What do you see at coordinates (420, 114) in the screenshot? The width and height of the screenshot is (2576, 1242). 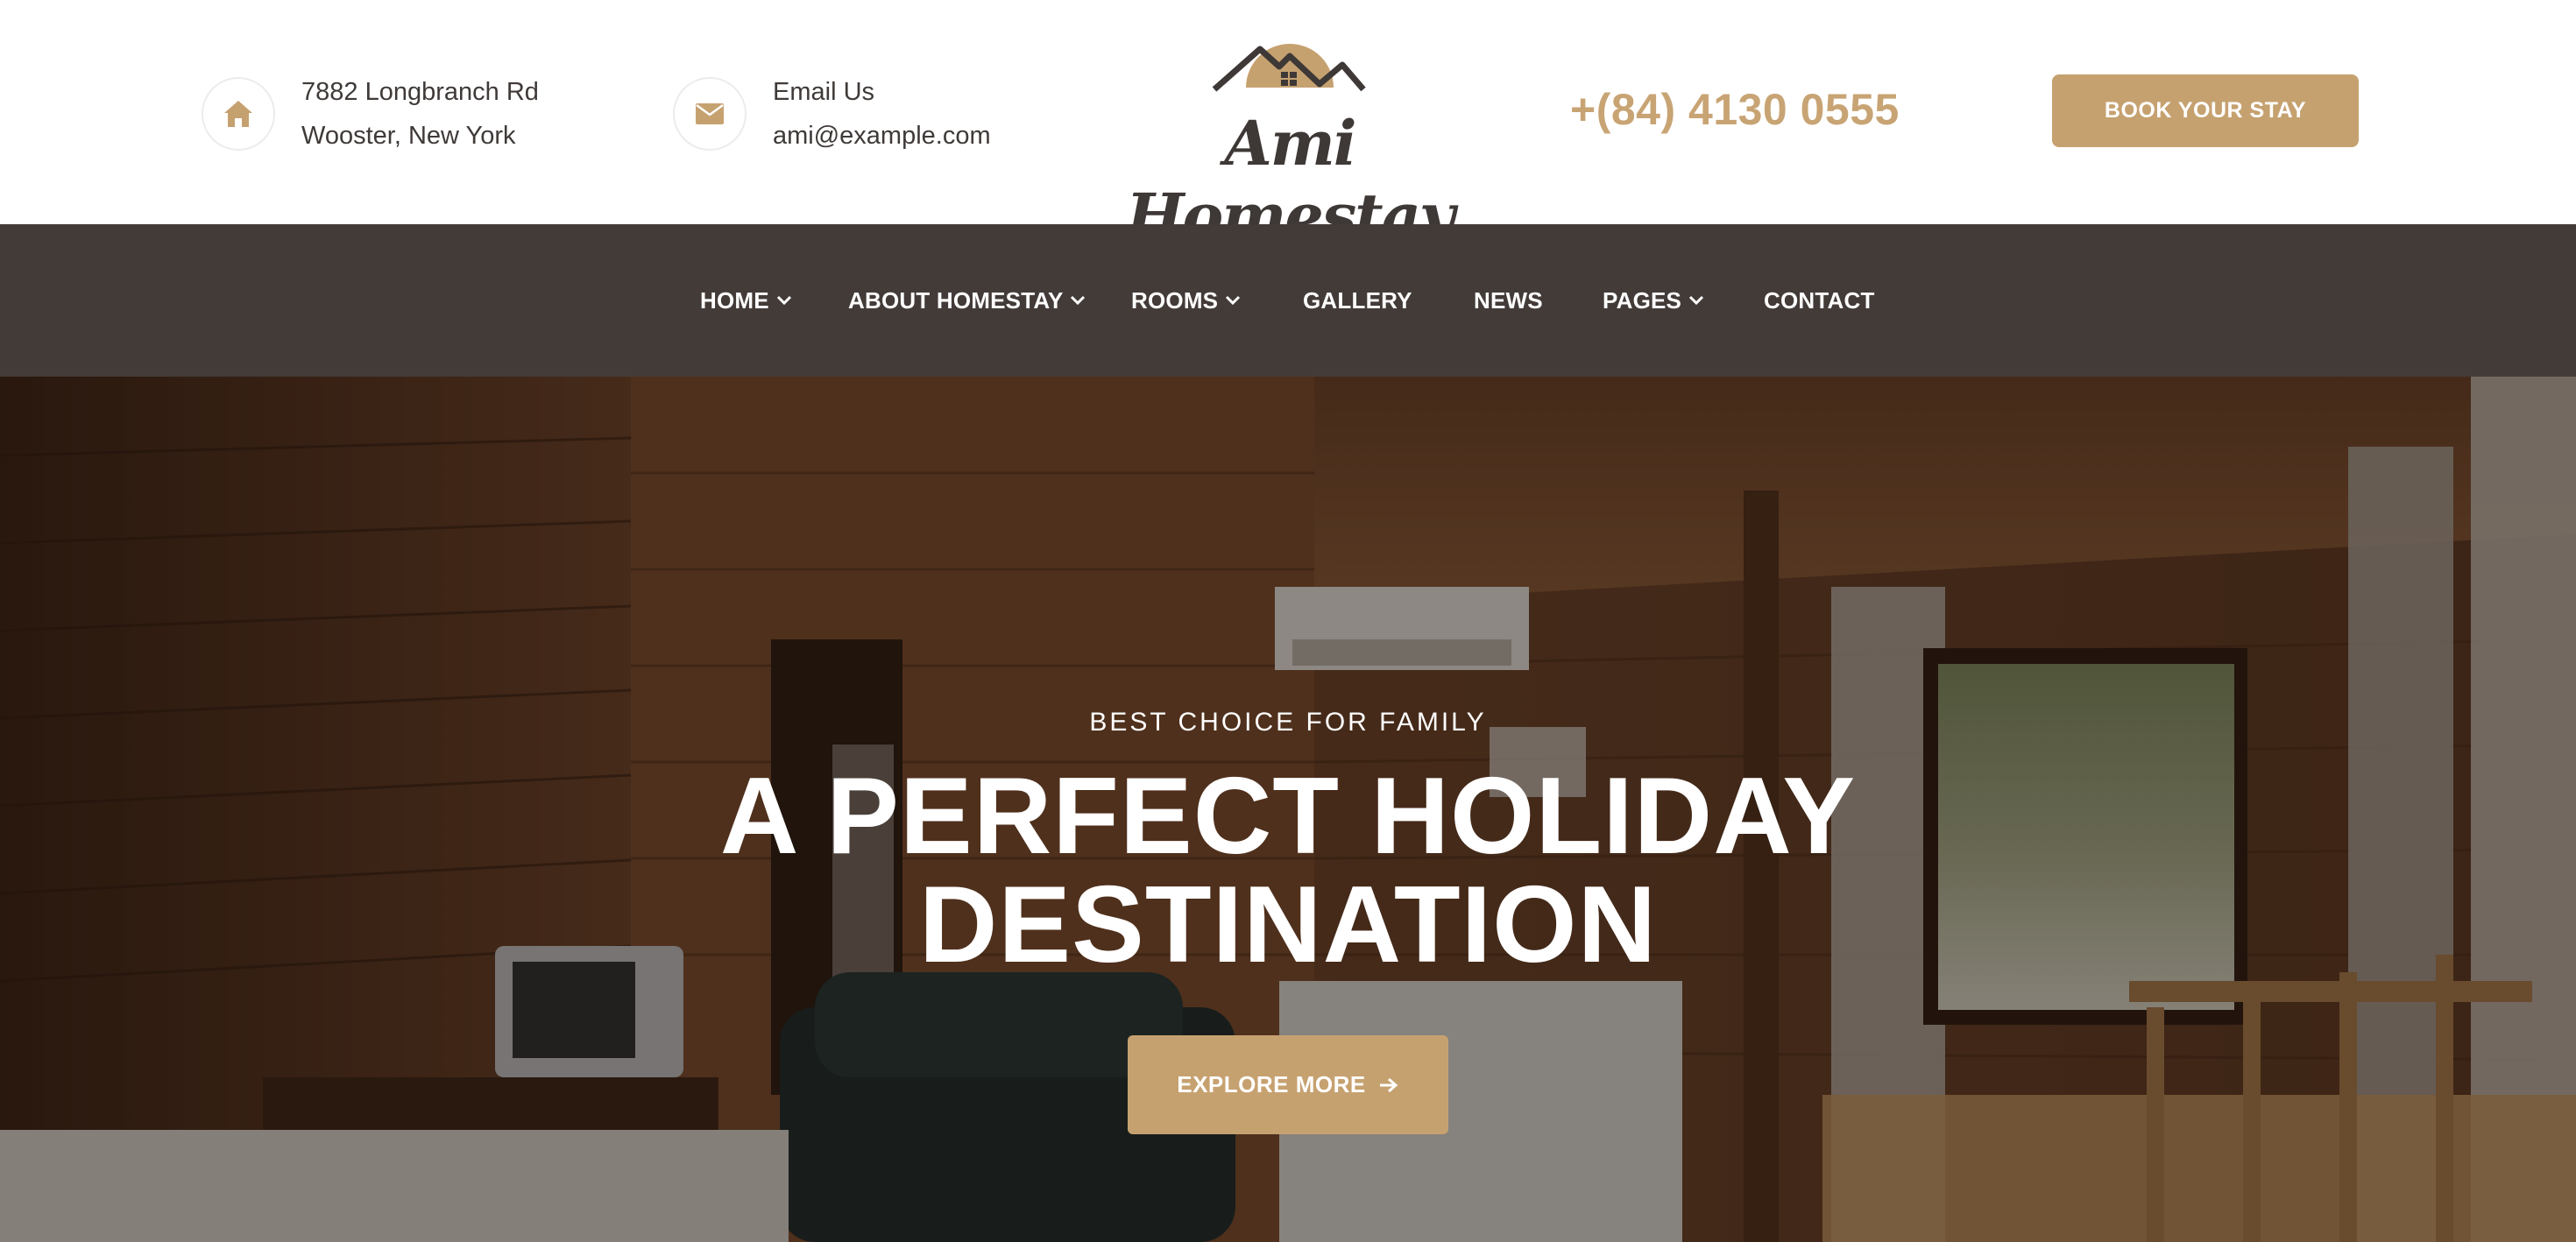 I see `address-text: 7882 Longbranch Rd Wooster, New York` at bounding box center [420, 114].